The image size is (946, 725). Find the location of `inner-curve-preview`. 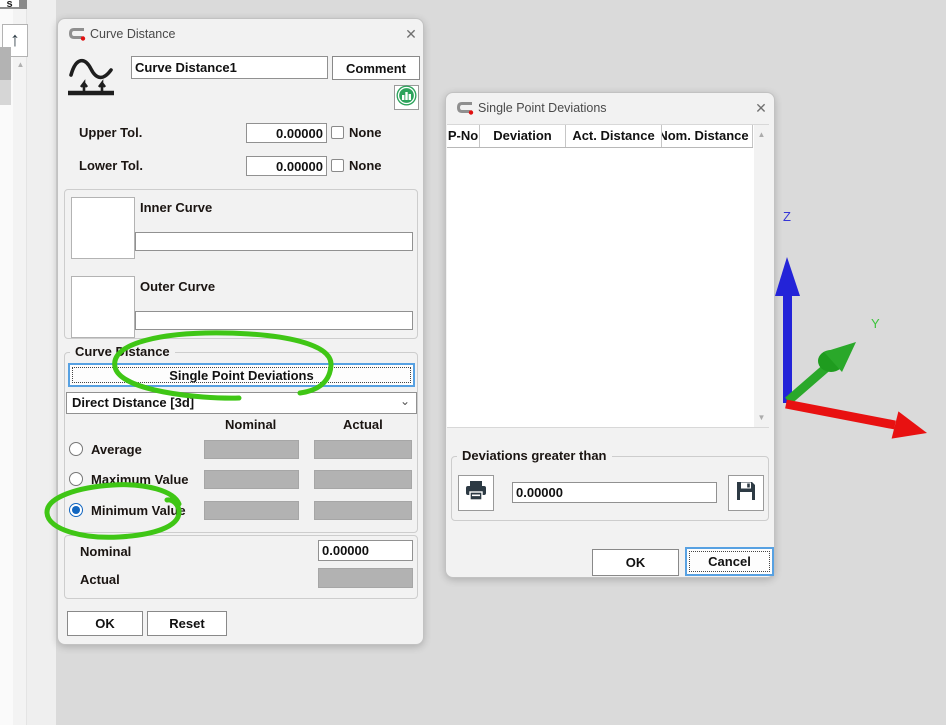

inner-curve-preview is located at coordinates (103, 228).